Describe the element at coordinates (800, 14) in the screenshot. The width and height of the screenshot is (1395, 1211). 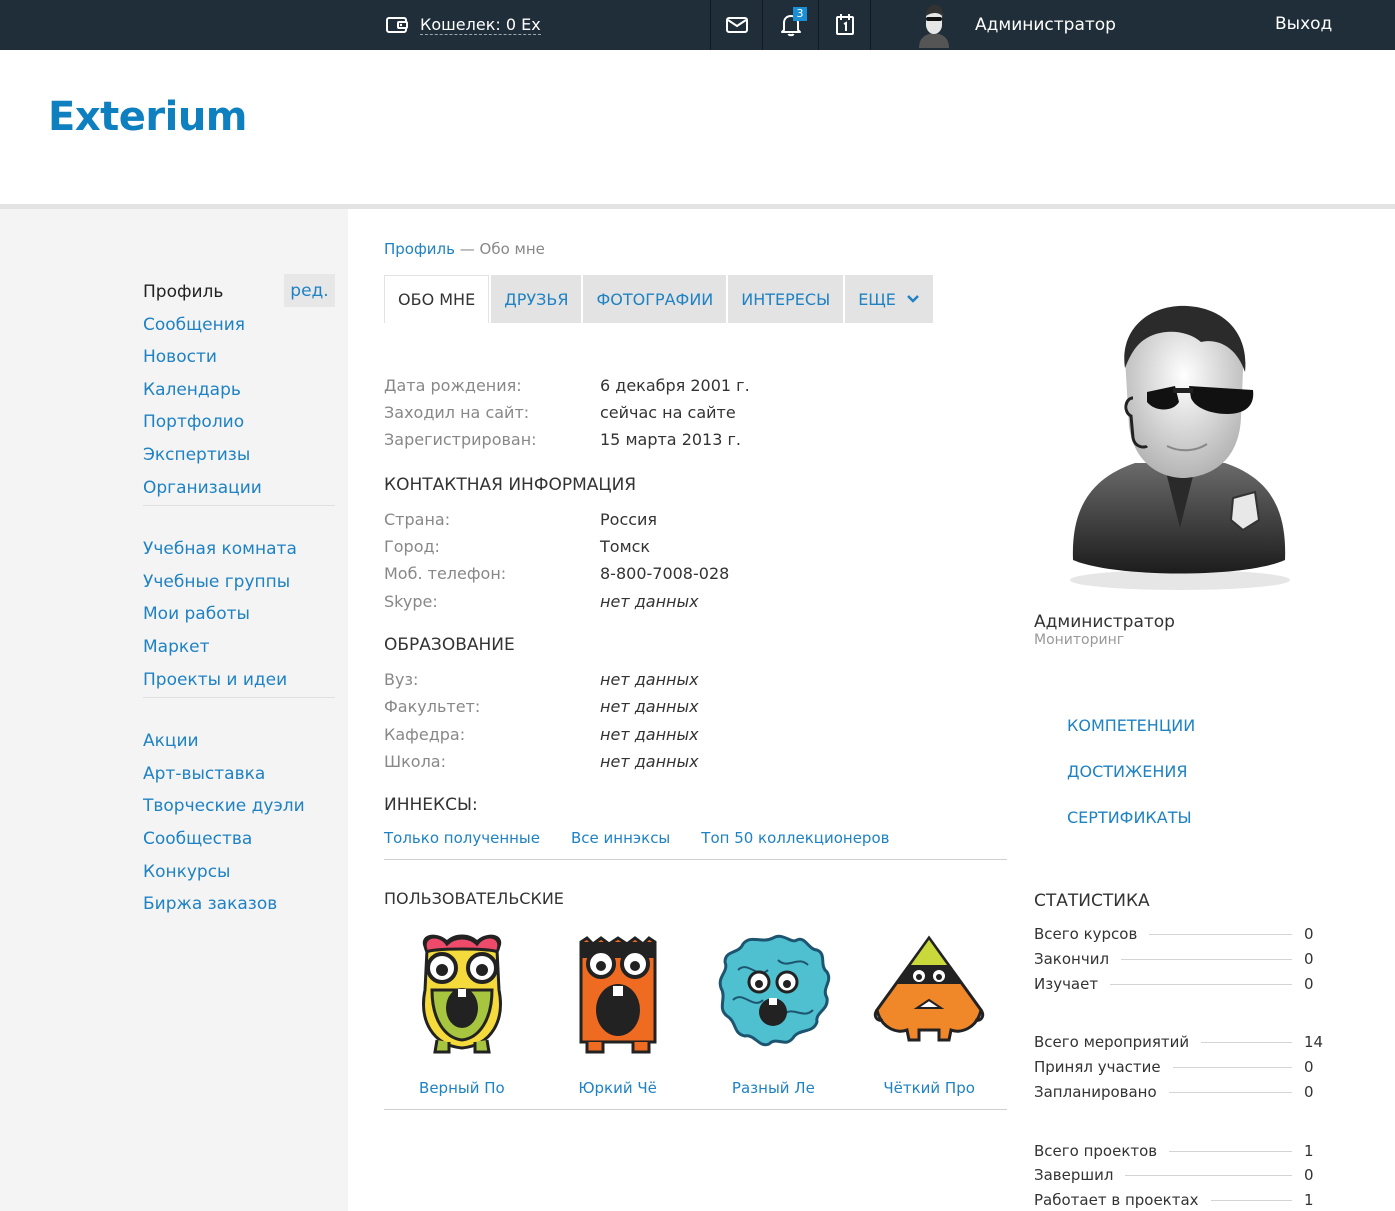
I see `notifications-count-badge: 3` at that location.